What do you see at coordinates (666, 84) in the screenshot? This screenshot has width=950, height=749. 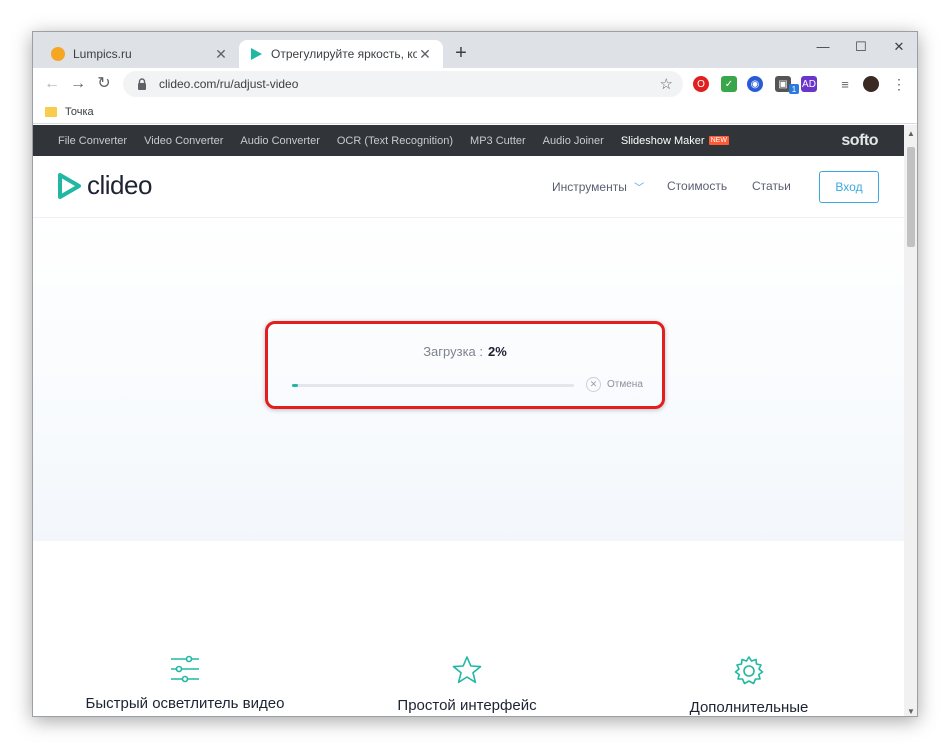 I see `bookmark-star-icon: ☆` at bounding box center [666, 84].